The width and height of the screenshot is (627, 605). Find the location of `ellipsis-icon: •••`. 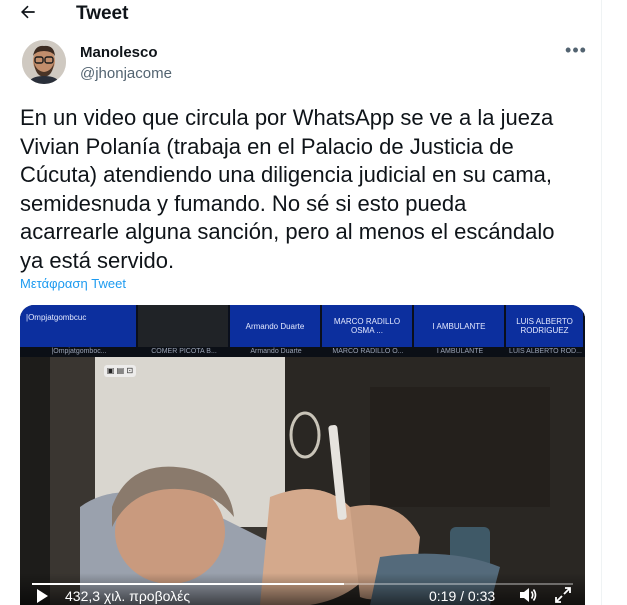

ellipsis-icon: ••• is located at coordinates (576, 50).